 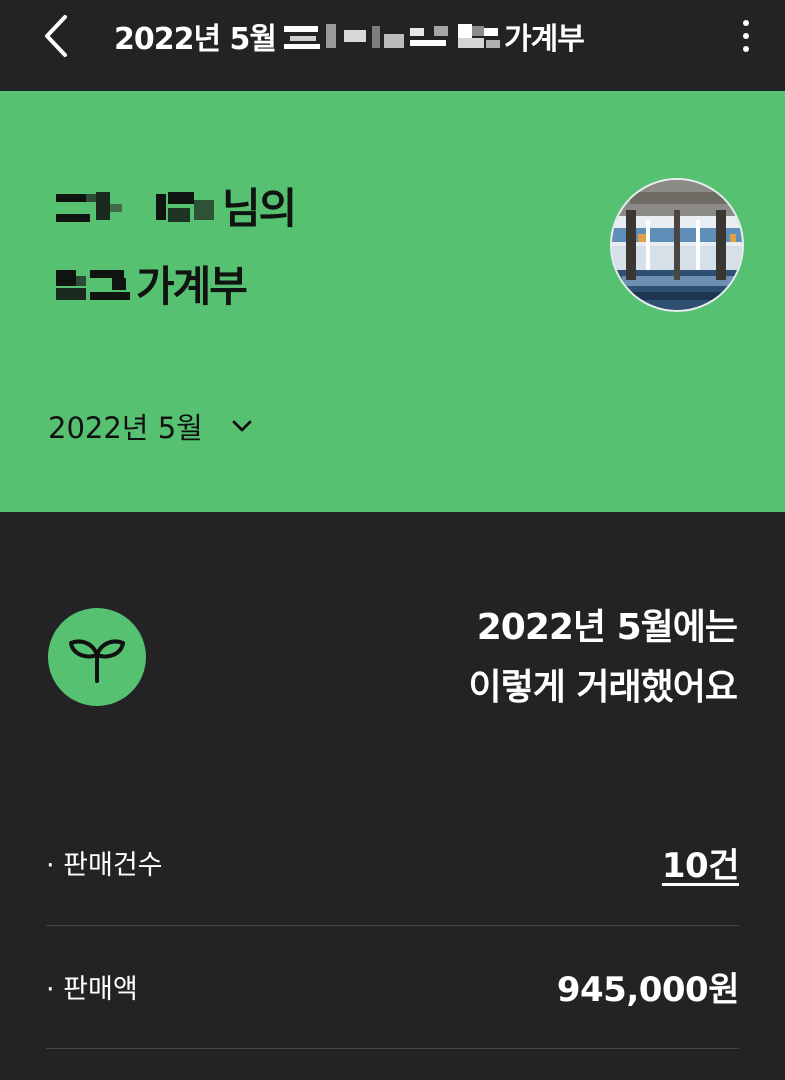 I want to click on summary-heading-line1: 2022년 5월에는, so click(x=607, y=627).